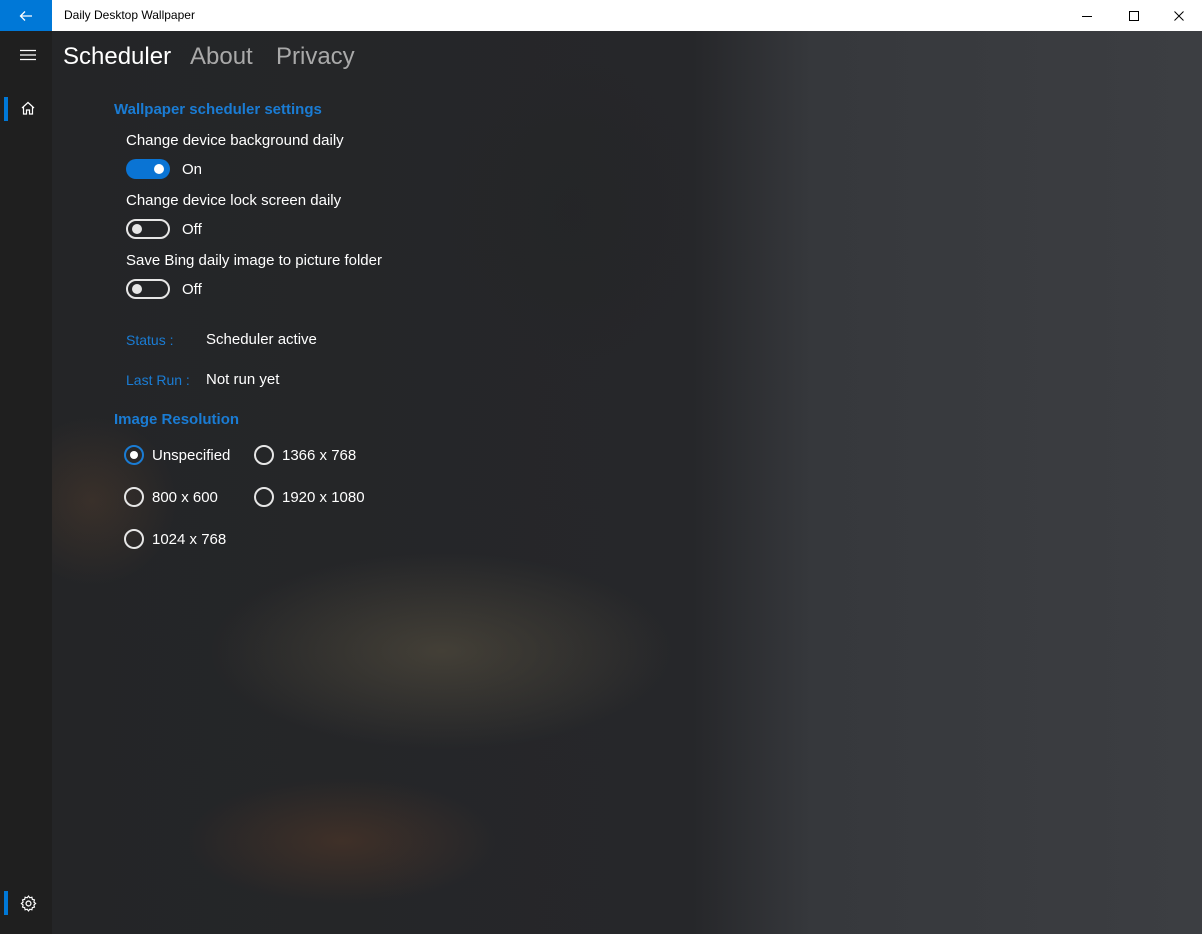  I want to click on hamburger-menu-icon, so click(28, 55).